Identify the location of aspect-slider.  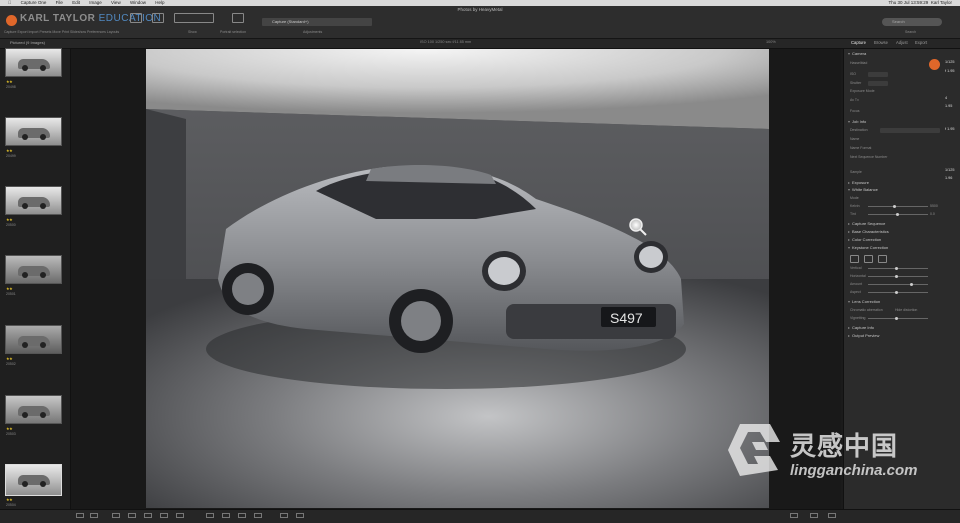
(898, 292).